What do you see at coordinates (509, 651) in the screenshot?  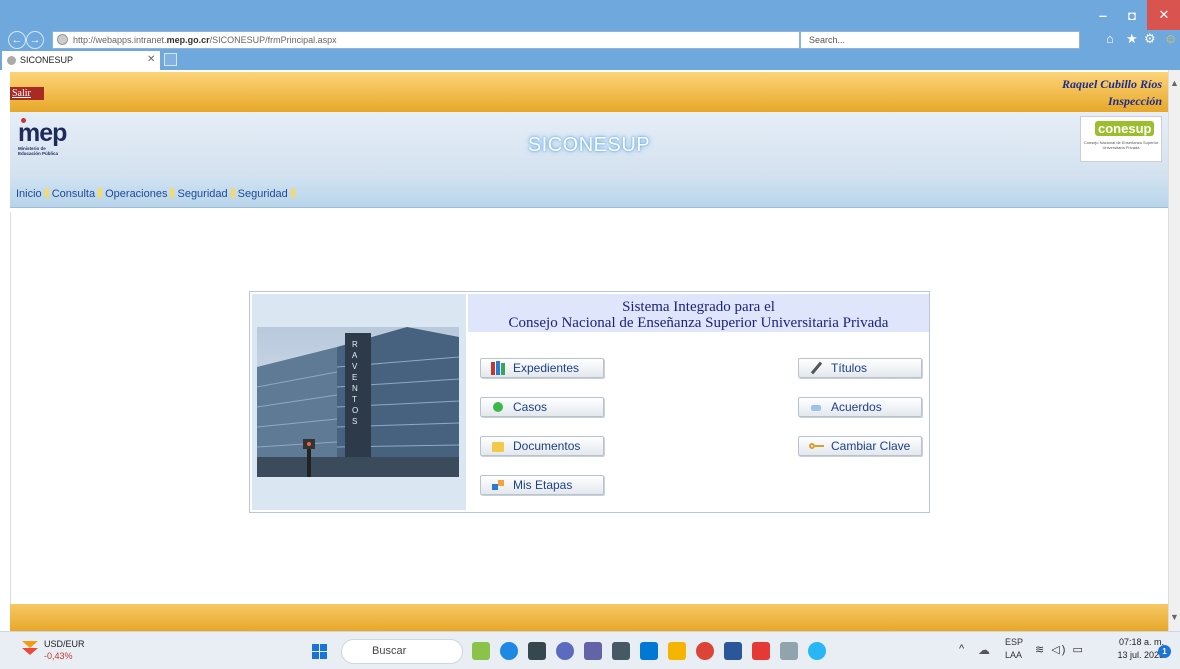 I see `browser-app-icon` at bounding box center [509, 651].